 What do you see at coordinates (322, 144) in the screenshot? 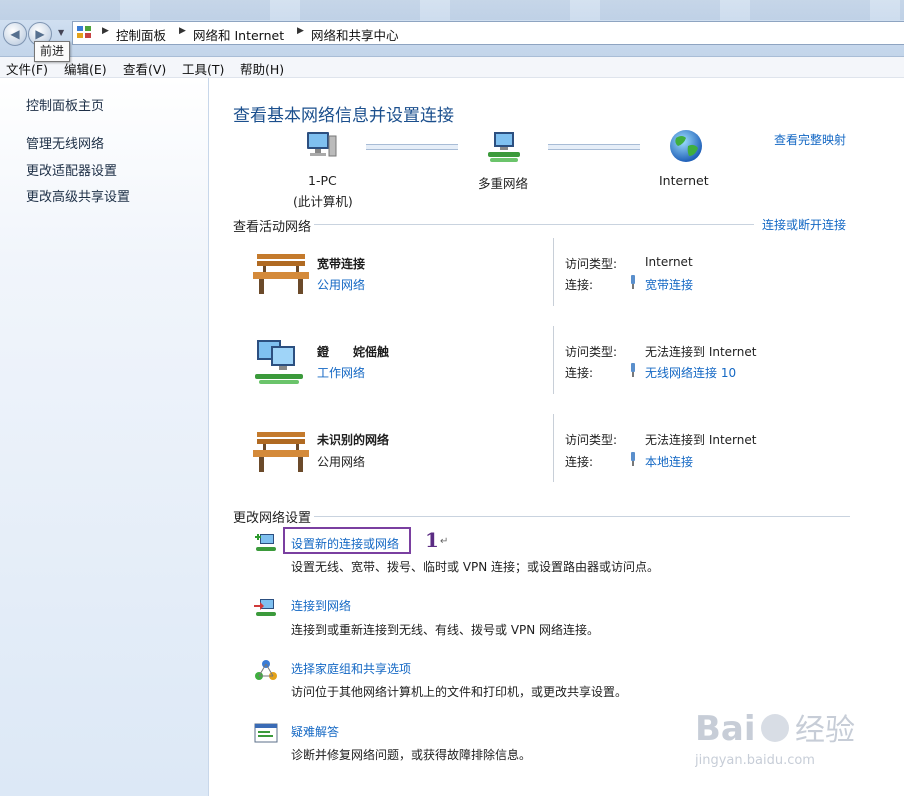
I see `computer-icon` at bounding box center [322, 144].